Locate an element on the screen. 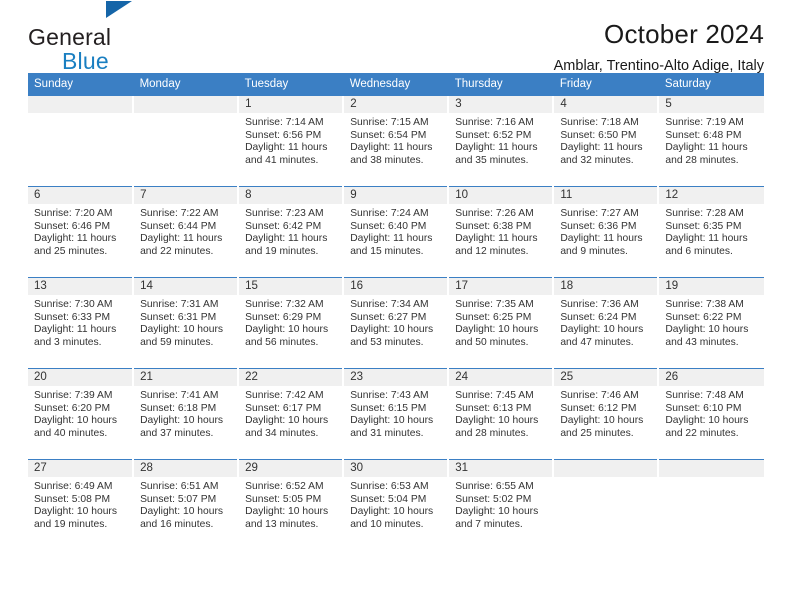 The width and height of the screenshot is (792, 612). sunset-text: Sunset: 6:27 PM is located at coordinates (388, 317).